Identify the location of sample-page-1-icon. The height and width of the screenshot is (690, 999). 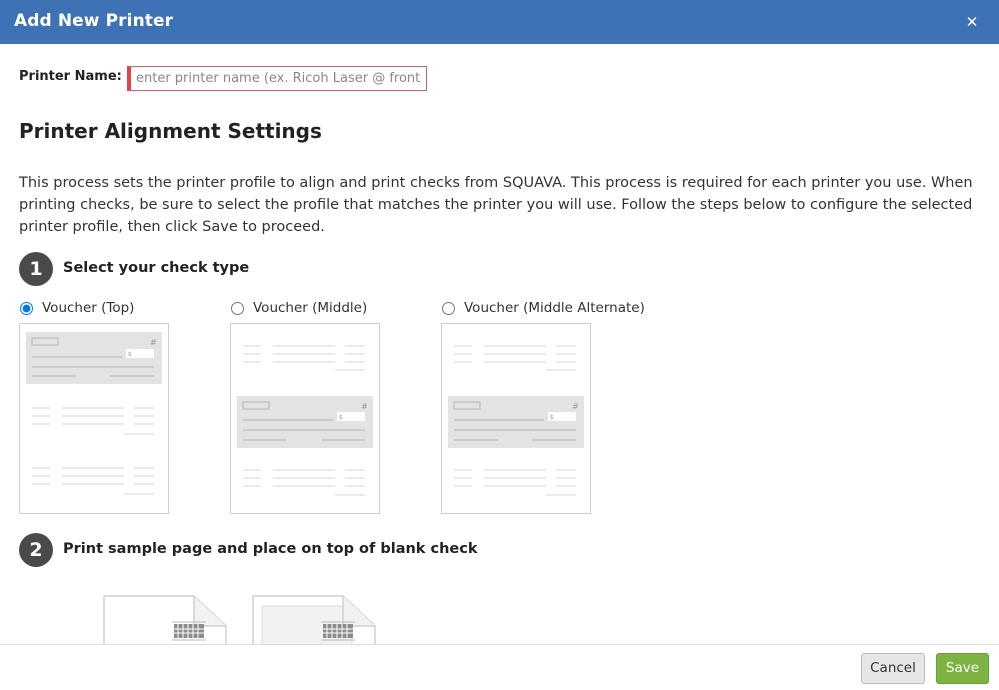
(165, 619).